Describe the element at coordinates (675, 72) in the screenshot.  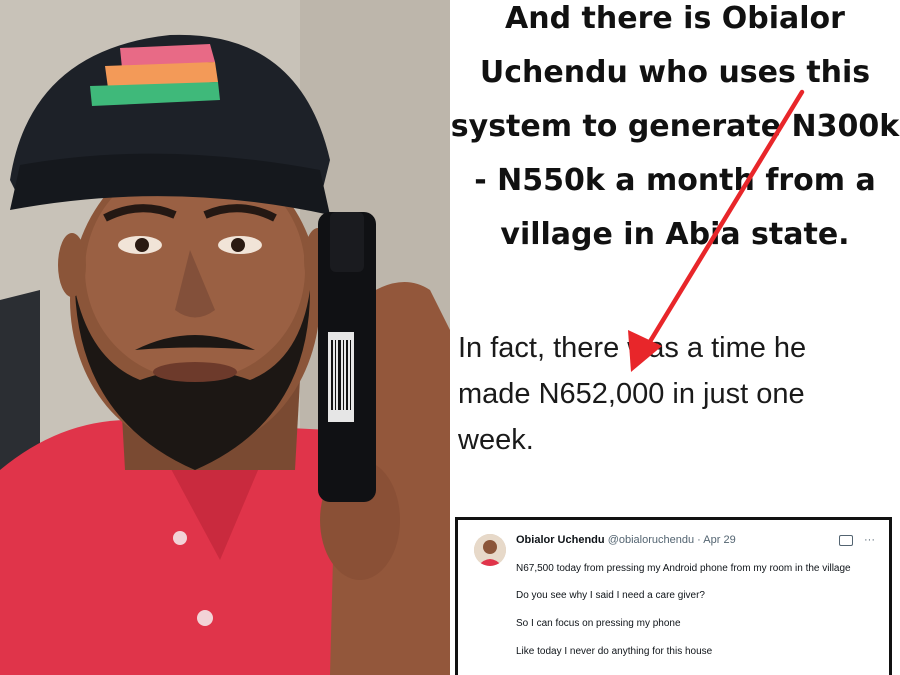
I see `headline-line: Uchendu who uses this` at that location.